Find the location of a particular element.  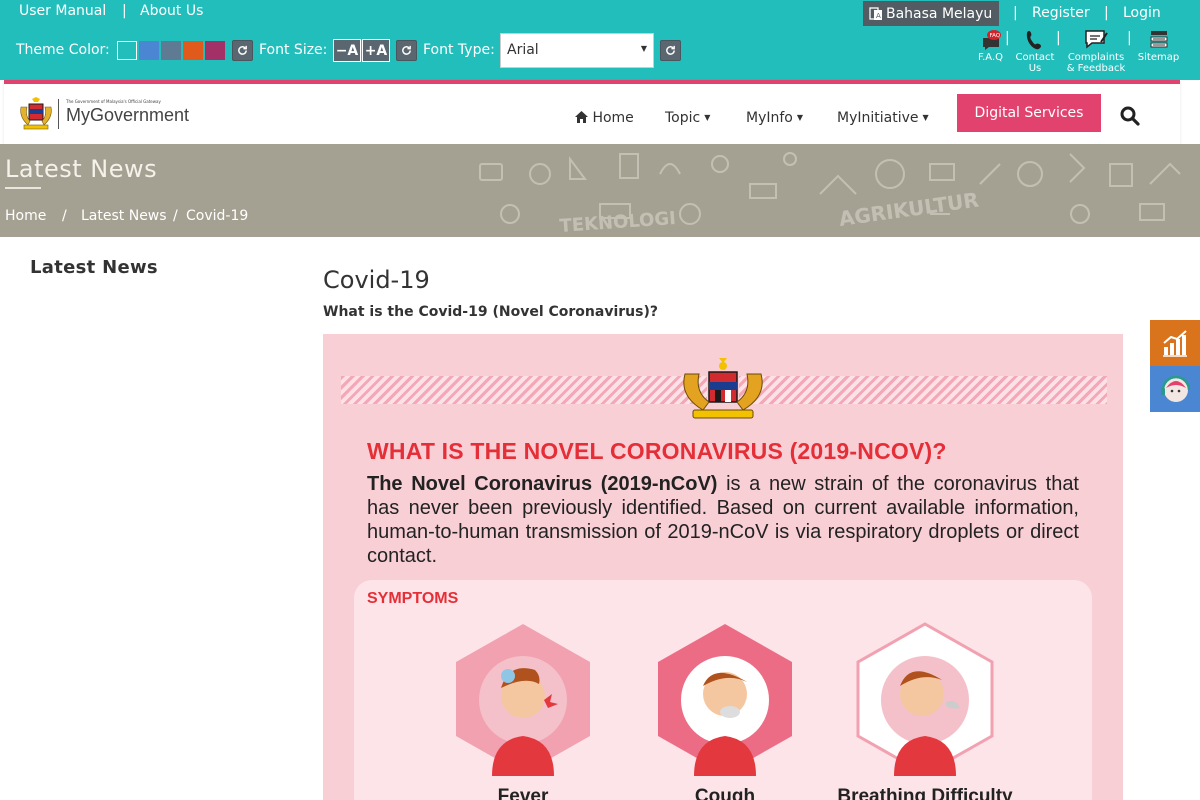

sitemap-label: Sitemap is located at coordinates (1158, 57).